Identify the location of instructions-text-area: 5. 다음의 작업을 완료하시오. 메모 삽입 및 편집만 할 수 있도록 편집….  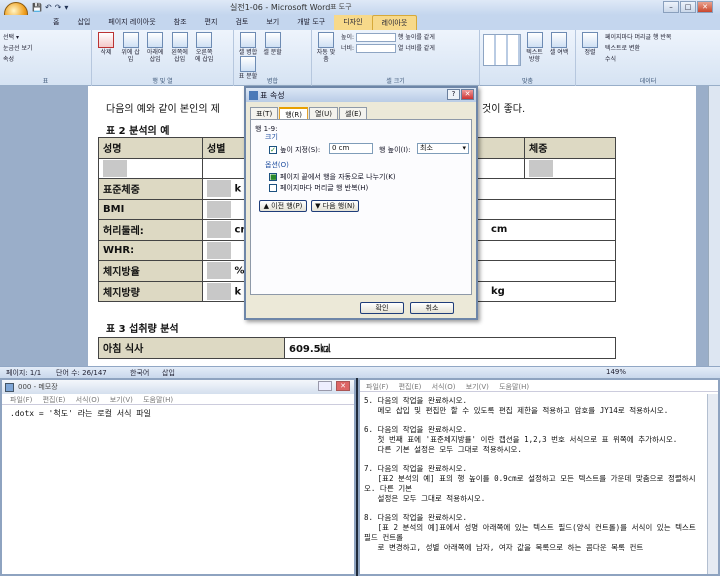
(534, 479).